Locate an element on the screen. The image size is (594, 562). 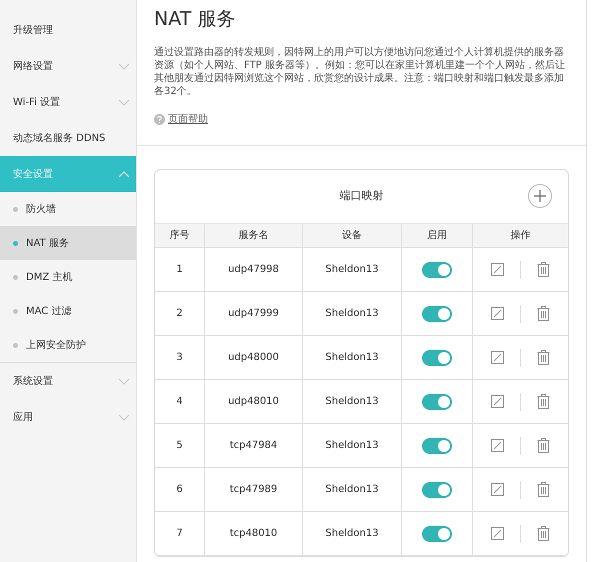
table-cell: 4 is located at coordinates (180, 401).